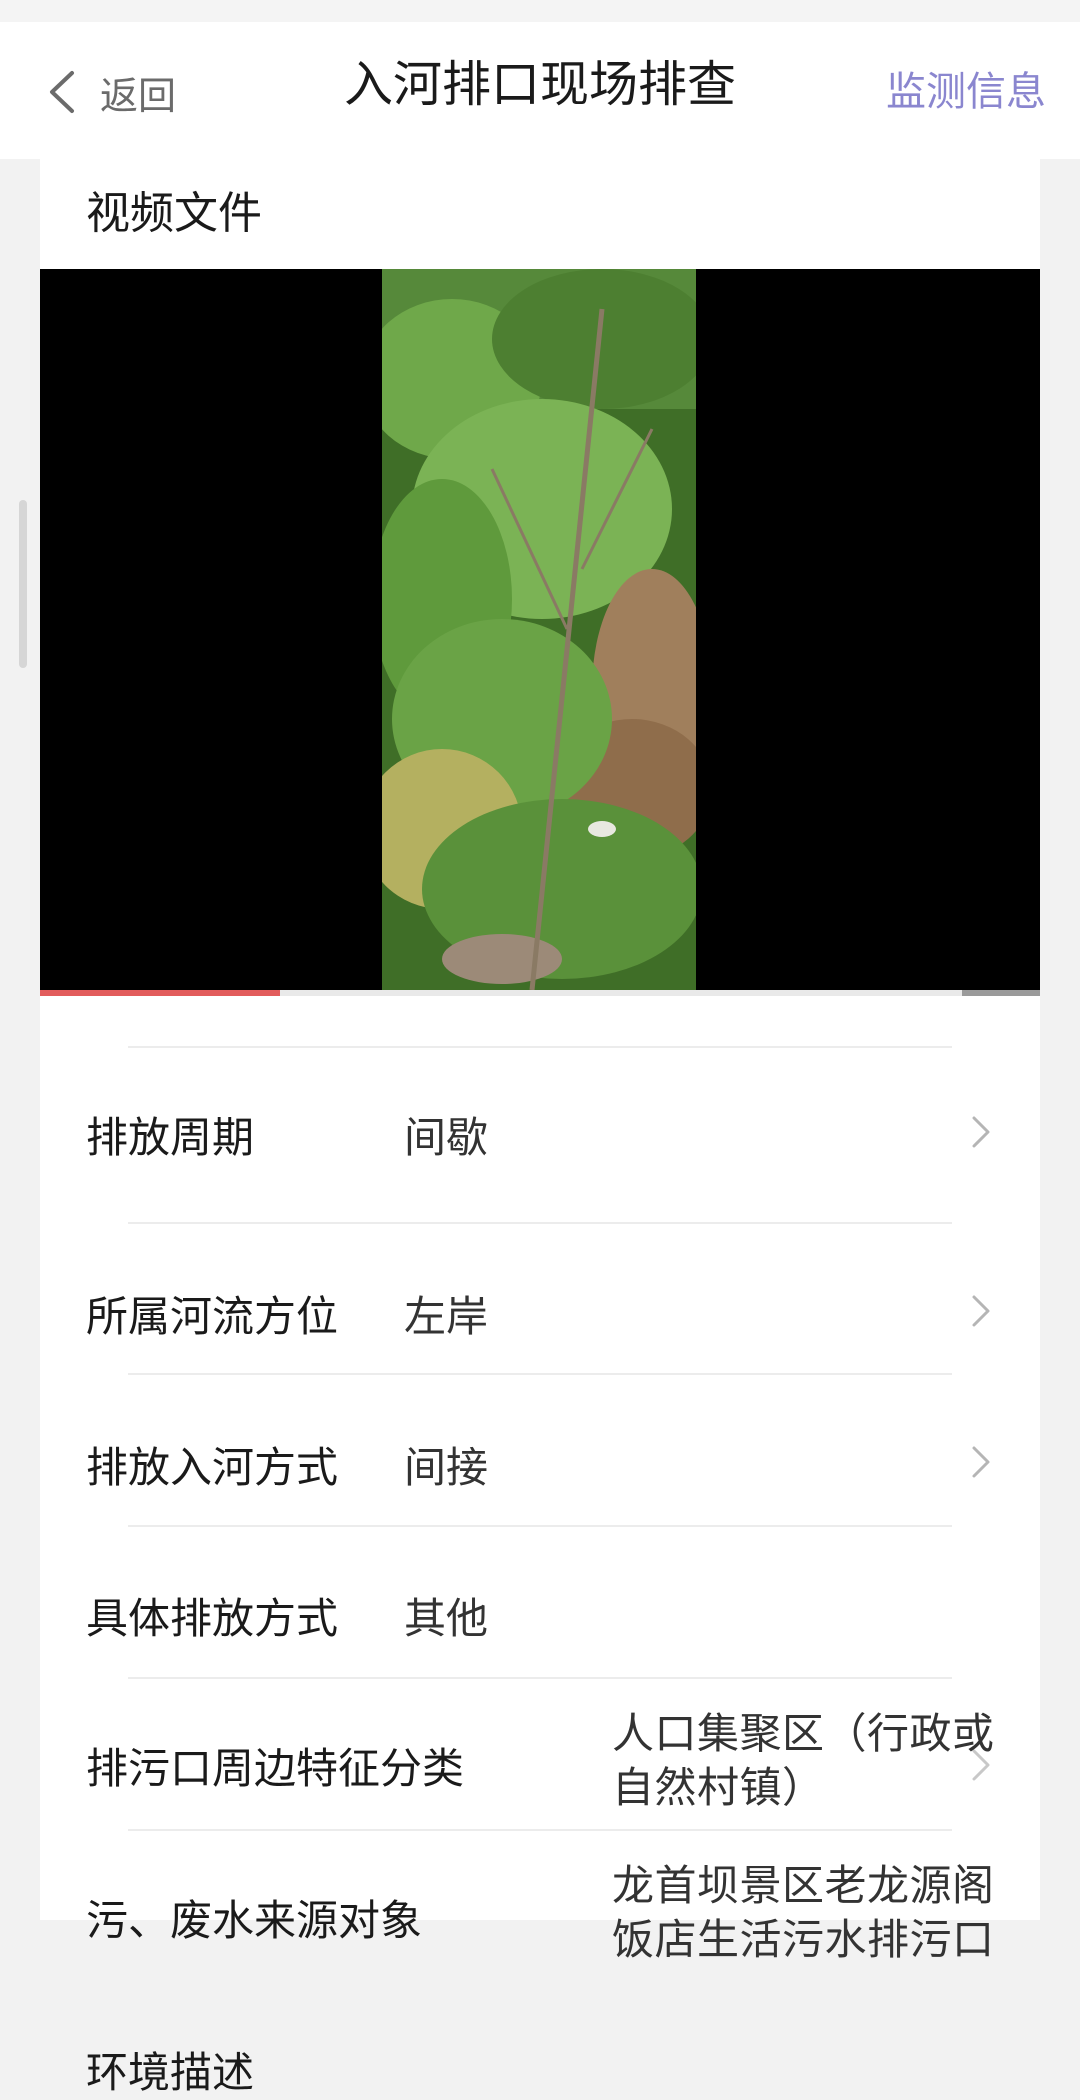  What do you see at coordinates (540, 1669) in the screenshot?
I see `field-row-surrounding-class: 排污口周边特征分类 人口集聚区（行政或自然村镇）` at bounding box center [540, 1669].